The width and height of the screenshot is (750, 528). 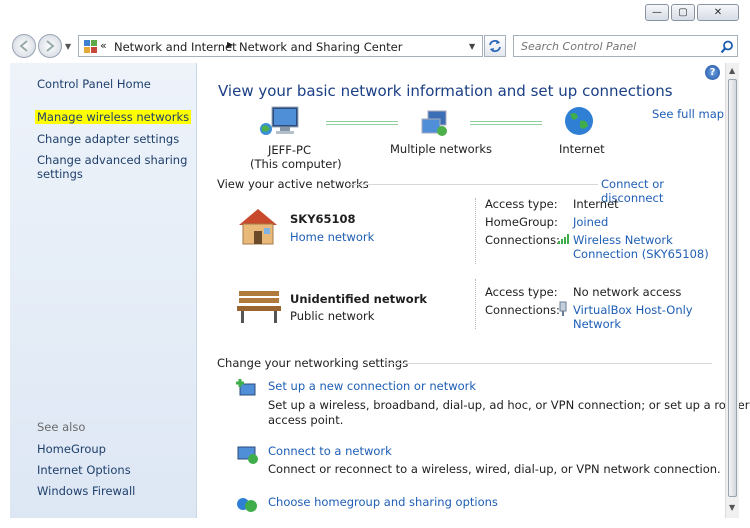 I want to click on back-arrow-icon, so click(x=23, y=46).